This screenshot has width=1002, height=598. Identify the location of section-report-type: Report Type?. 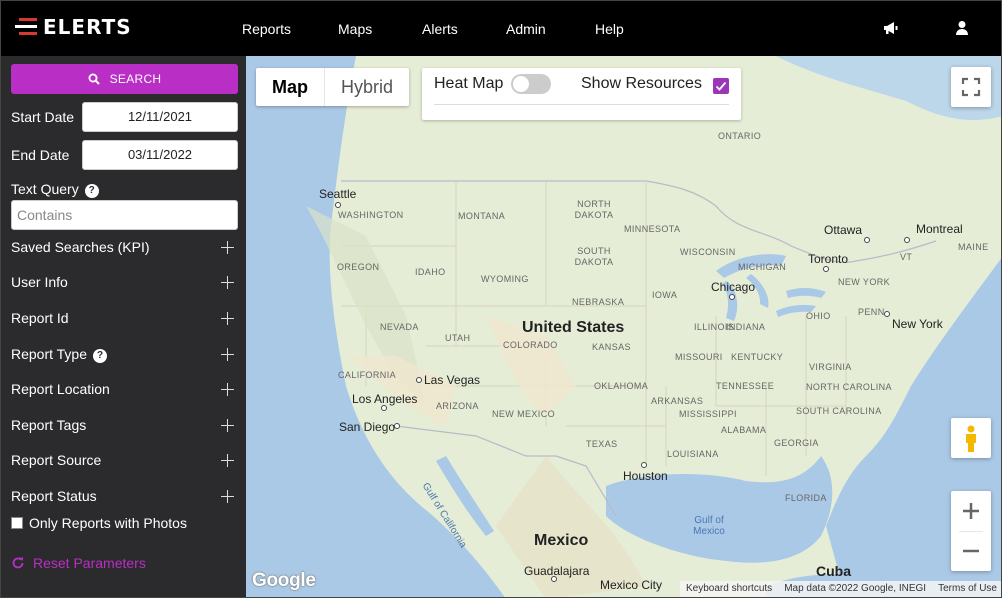
(123, 355).